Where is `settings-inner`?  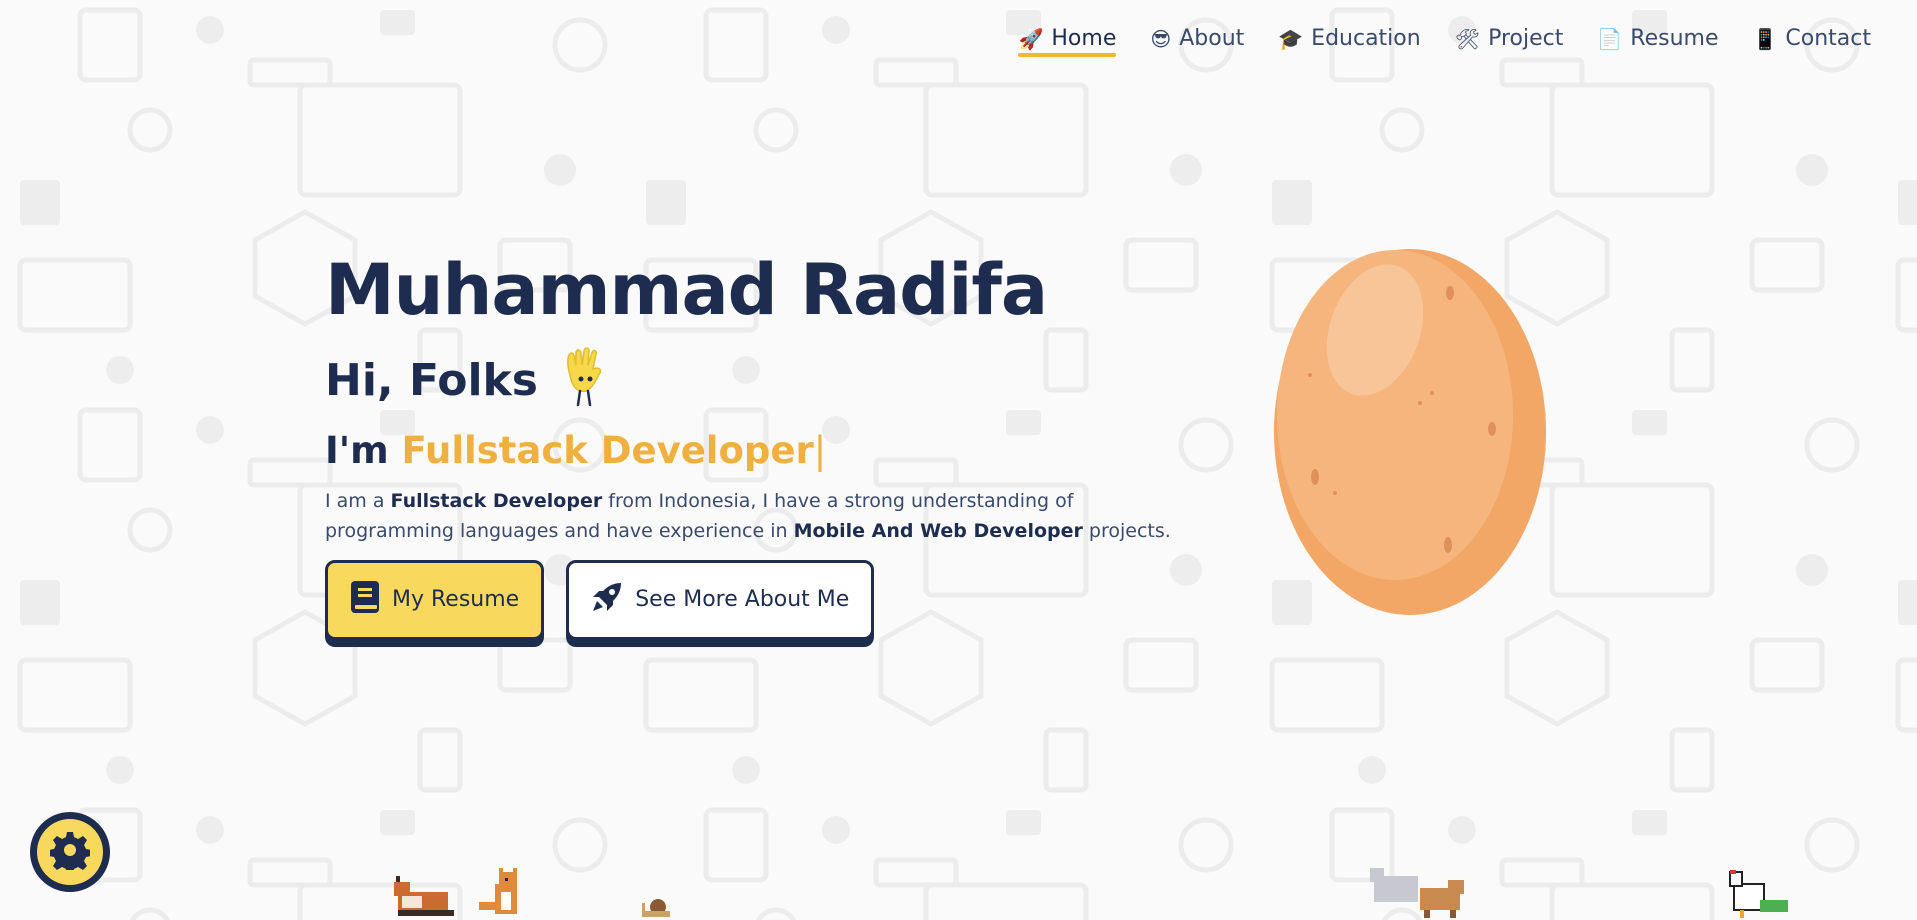 settings-inner is located at coordinates (70, 852).